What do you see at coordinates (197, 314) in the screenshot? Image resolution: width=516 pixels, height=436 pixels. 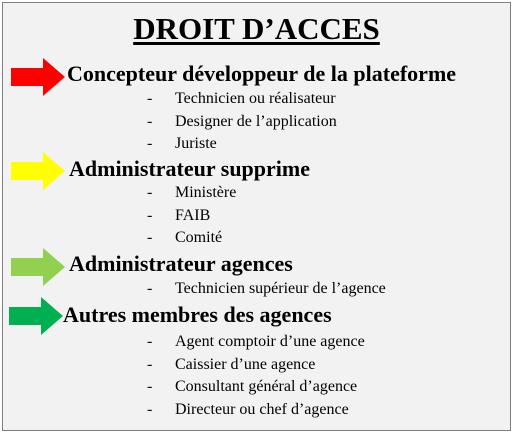 I see `section-heading: Autres membres des agences` at bounding box center [197, 314].